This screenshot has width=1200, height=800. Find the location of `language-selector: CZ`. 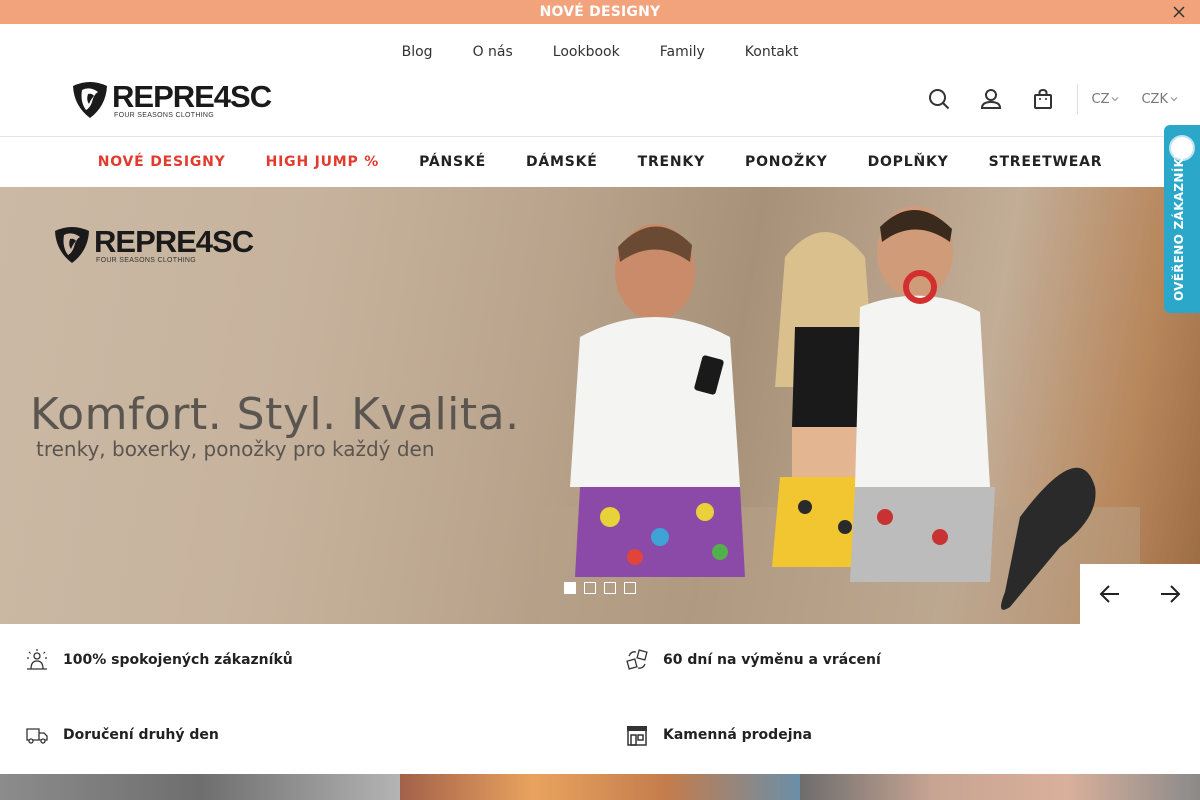

language-selector: CZ is located at coordinates (1106, 99).